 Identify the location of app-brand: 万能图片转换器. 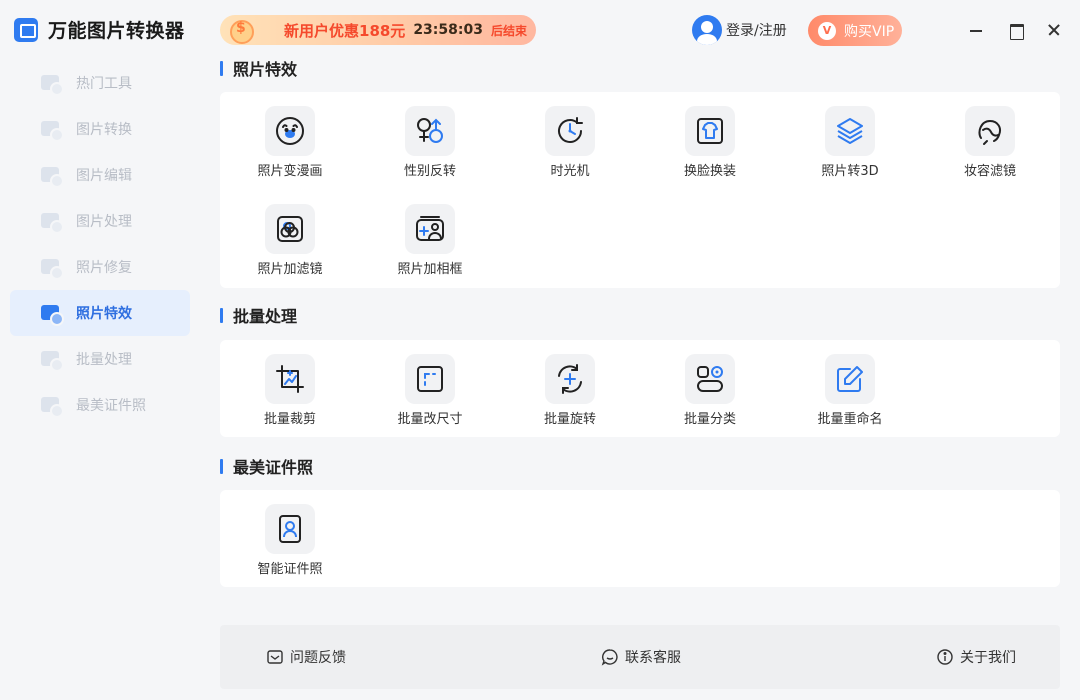
(99, 29).